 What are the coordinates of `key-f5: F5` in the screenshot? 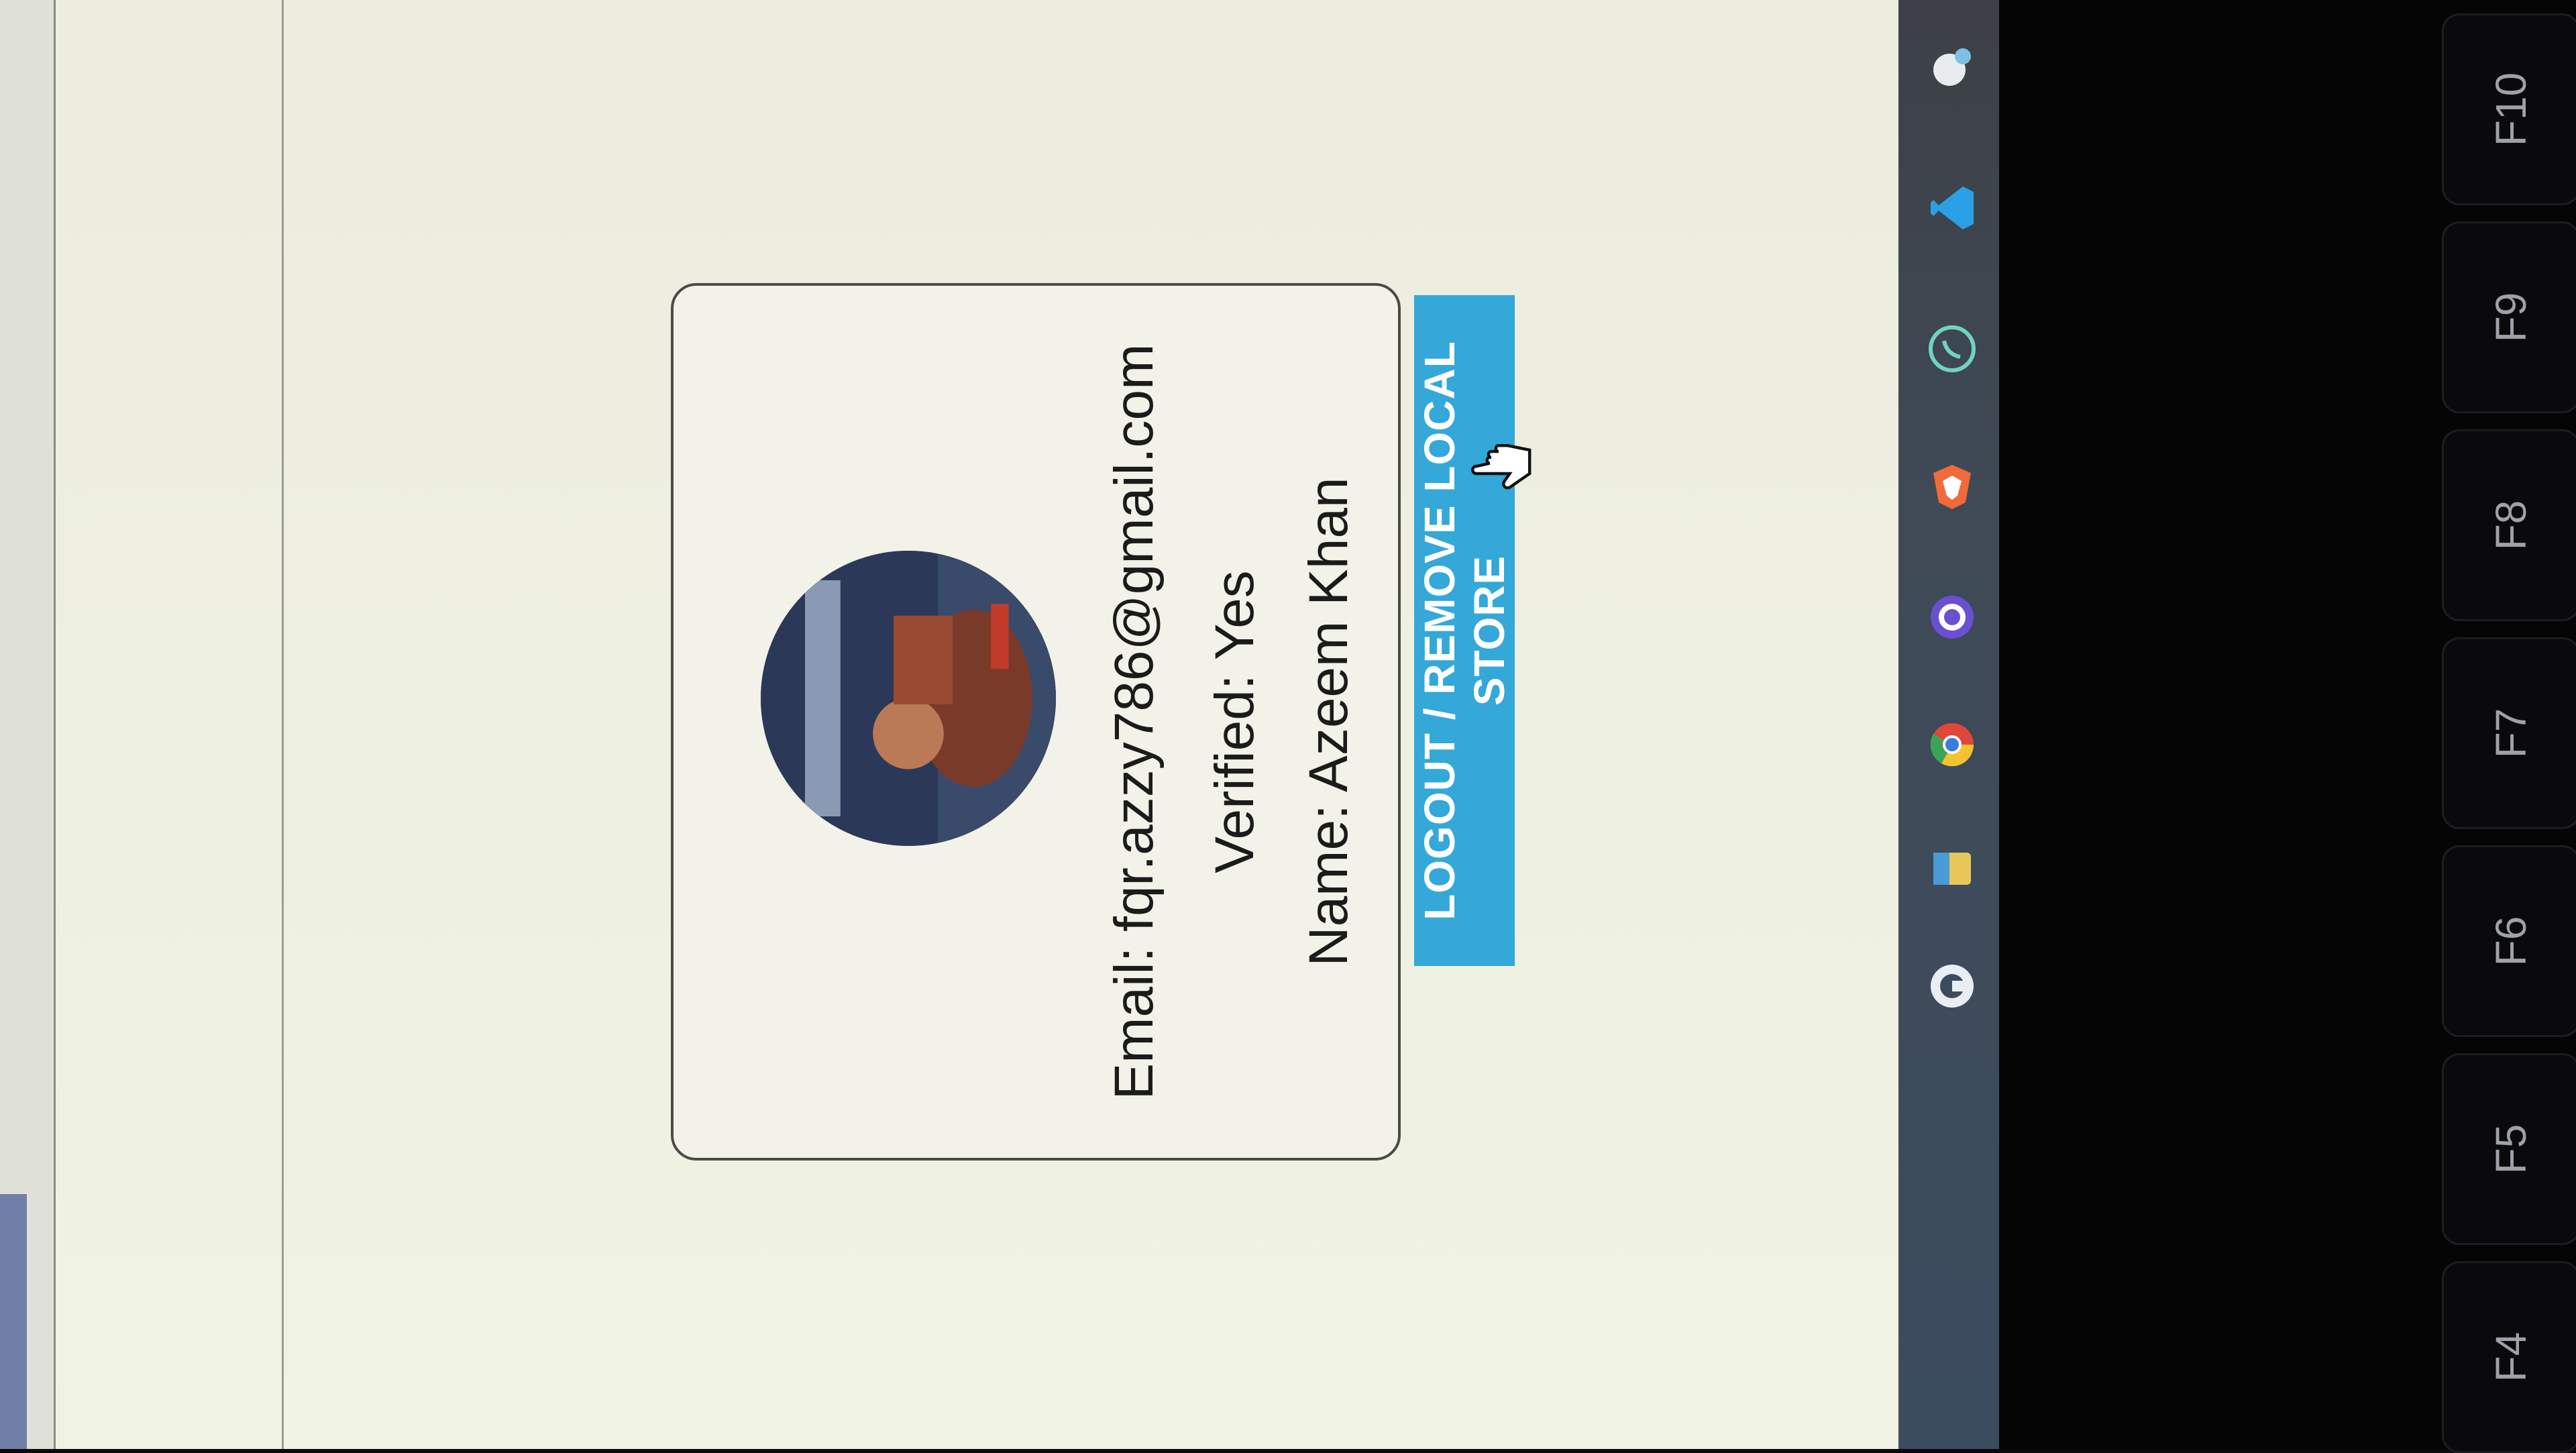 It's located at (2509, 1149).